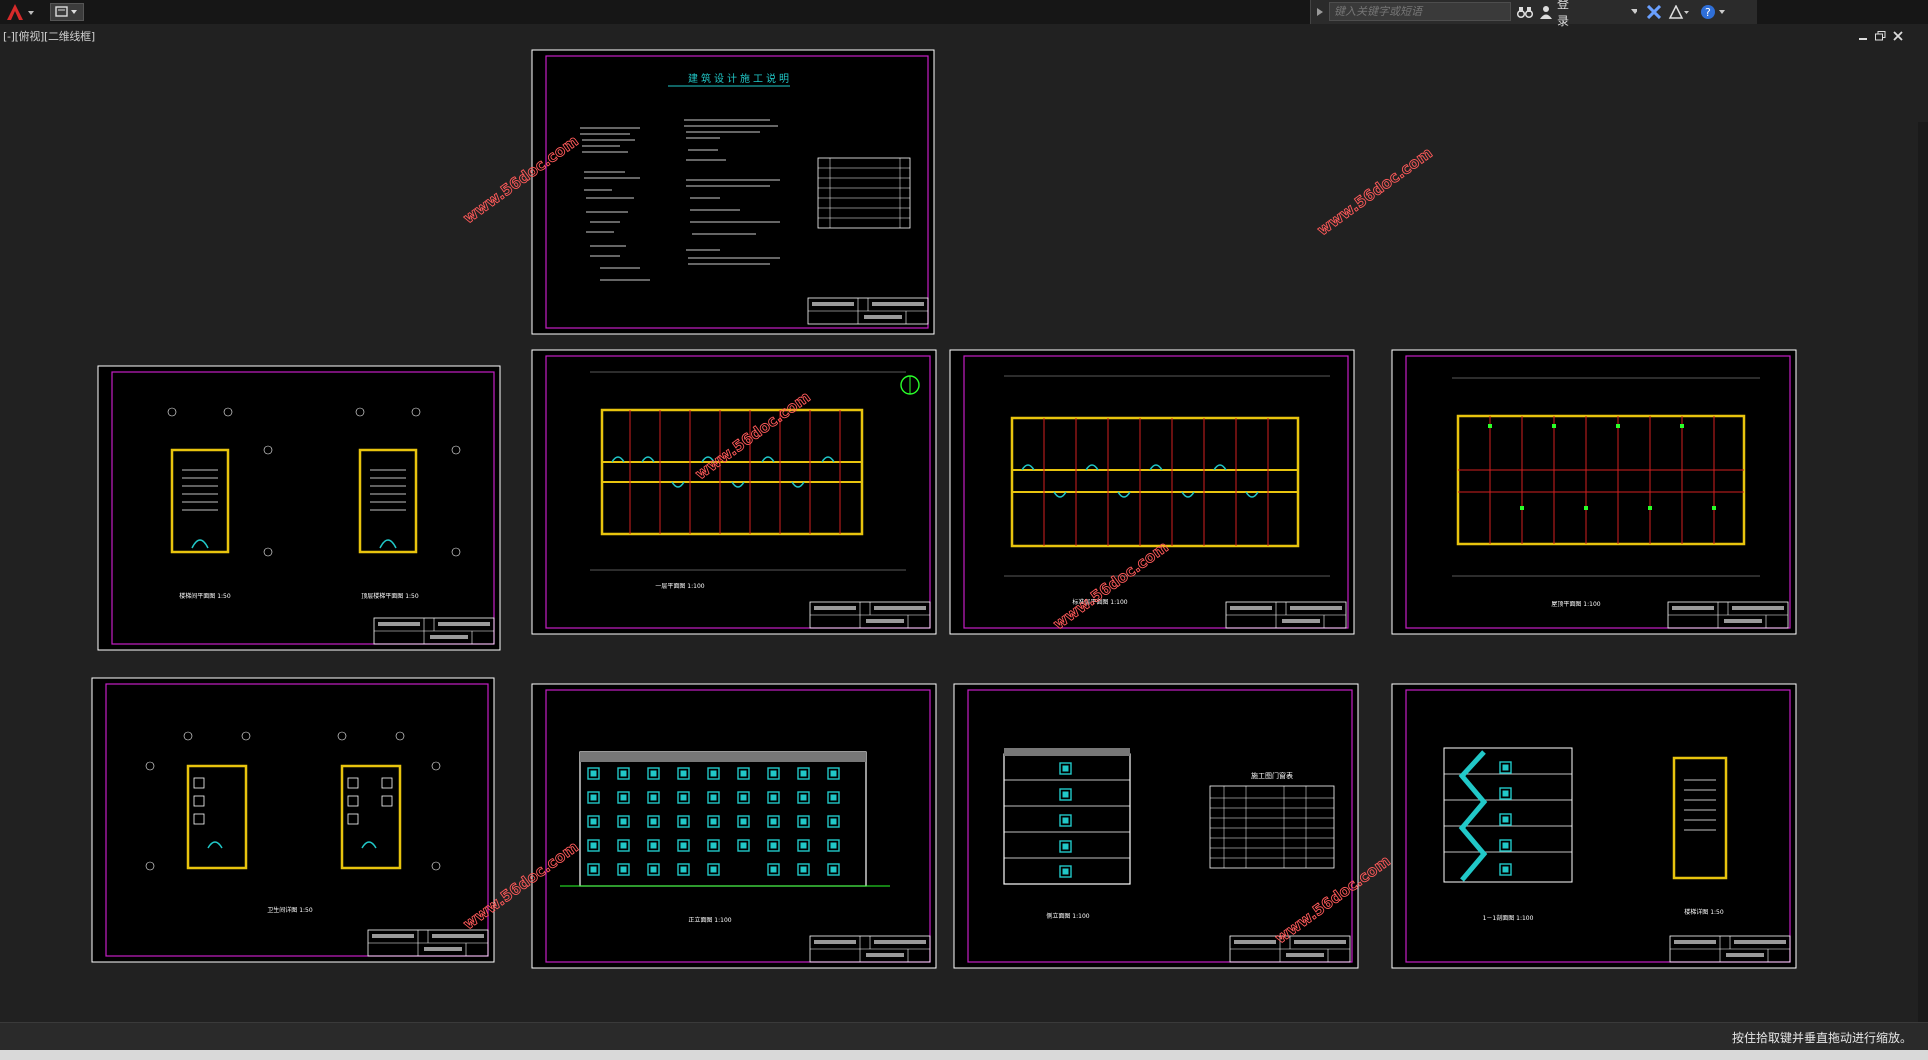 Image resolution: width=1928 pixels, height=1060 pixels. I want to click on door-window-table-title: 施工图门窗表, so click(1272, 775).